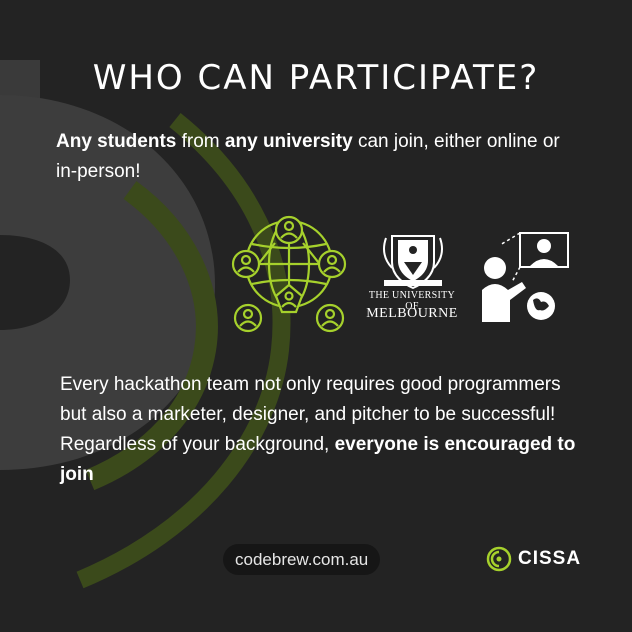  I want to click on icons-row, so click(400, 274).